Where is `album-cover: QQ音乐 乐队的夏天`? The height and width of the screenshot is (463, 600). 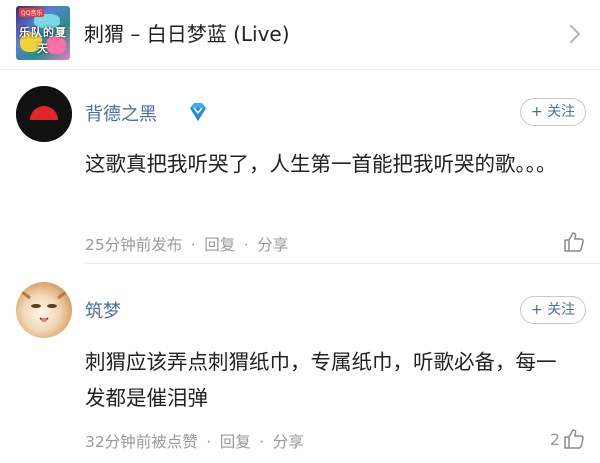
album-cover: QQ音乐 乐队的夏天 is located at coordinates (43, 33).